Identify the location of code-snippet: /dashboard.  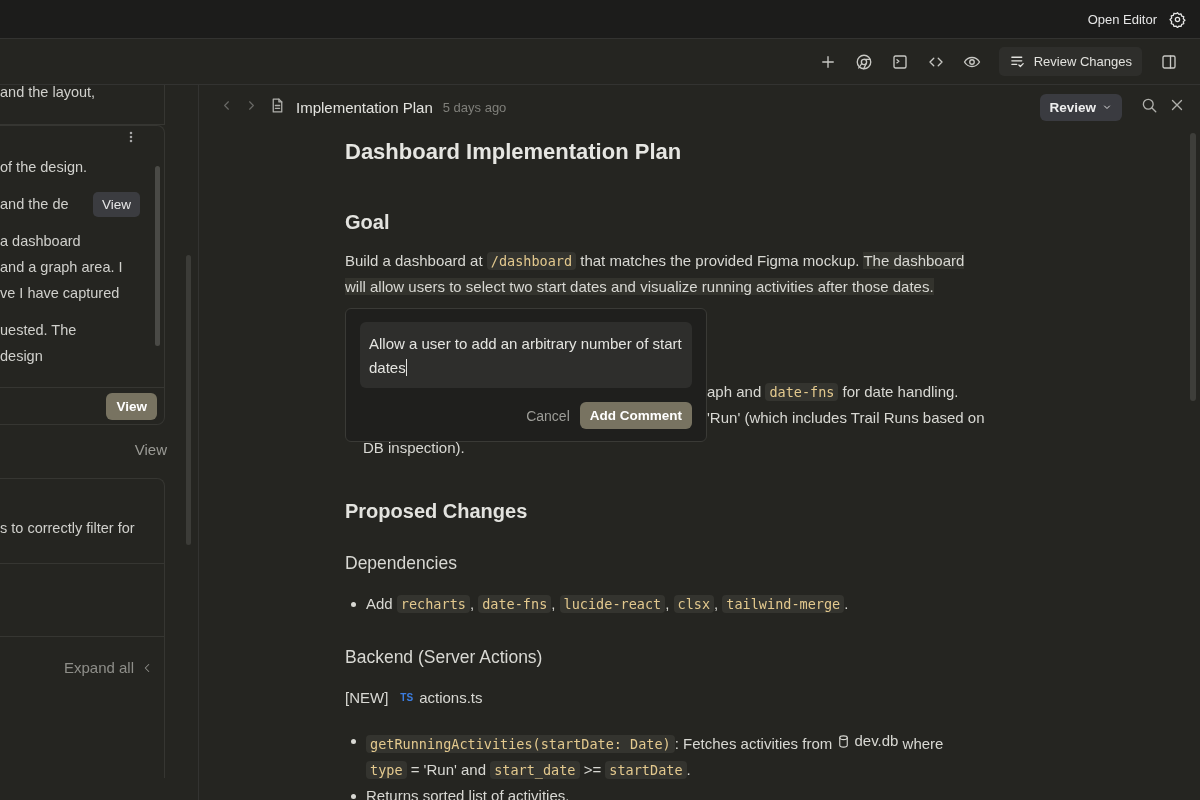
(531, 261).